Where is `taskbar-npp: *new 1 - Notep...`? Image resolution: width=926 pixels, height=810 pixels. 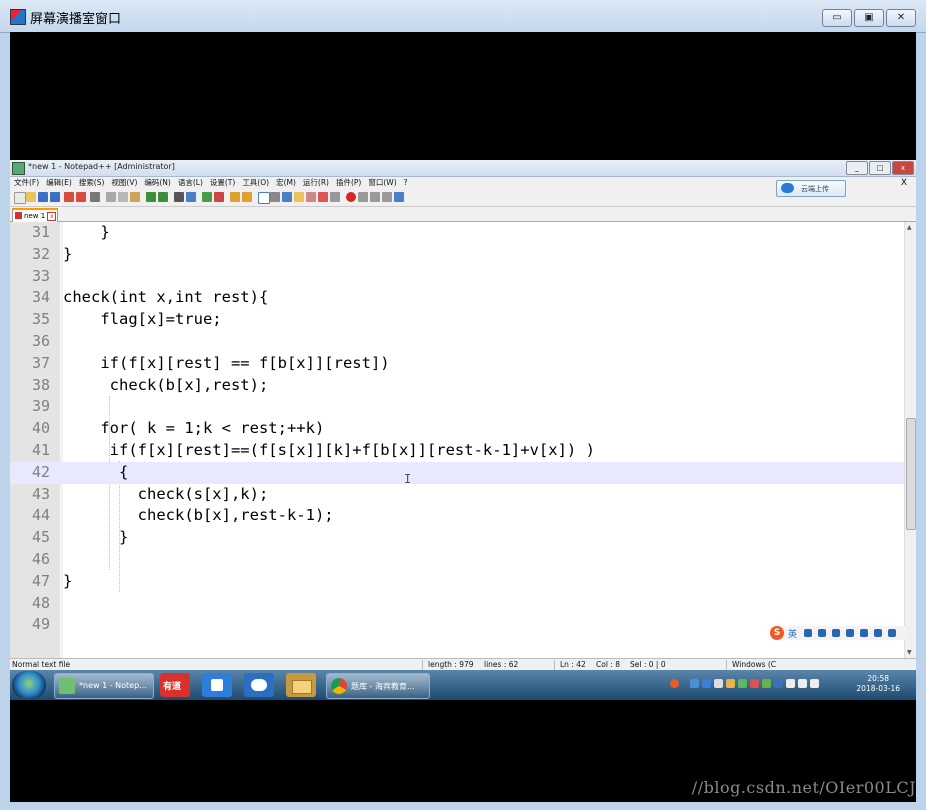
taskbar-npp: *new 1 - Notep... is located at coordinates (104, 686).